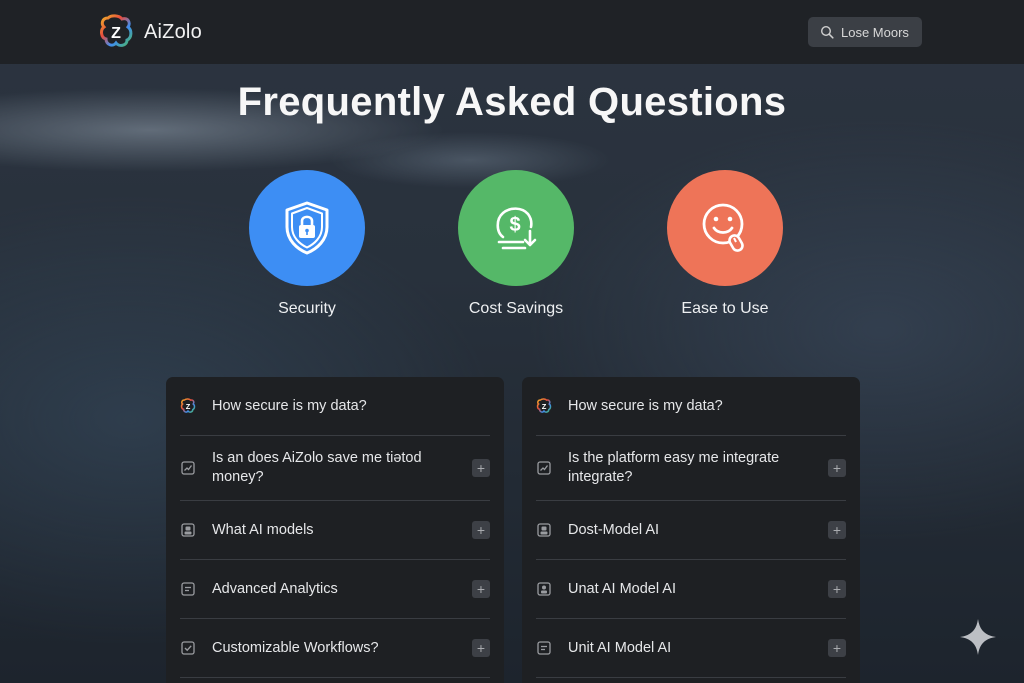  What do you see at coordinates (275, 588) in the screenshot?
I see `faq-question: Advanced Analytics` at bounding box center [275, 588].